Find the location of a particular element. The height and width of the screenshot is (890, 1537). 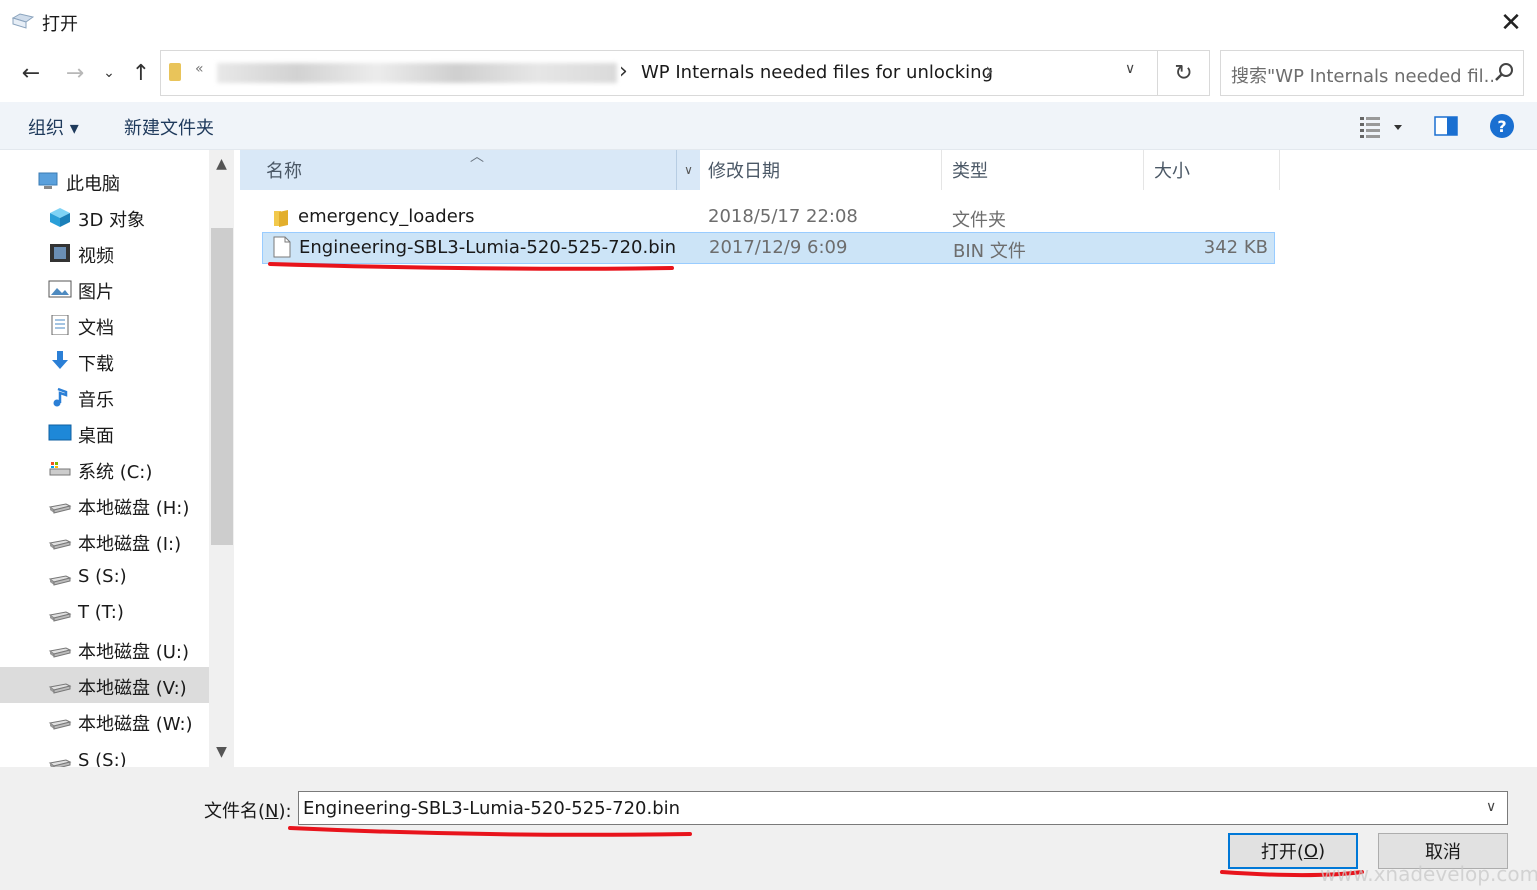

watermark: www.xnadevelop.com is located at coordinates (1428, 874).